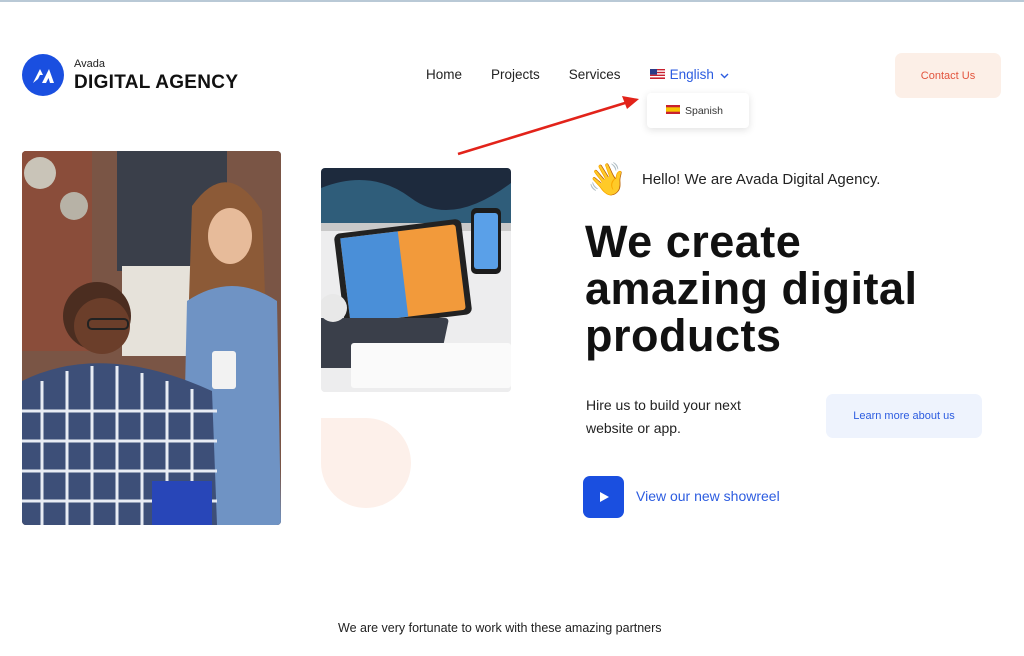  I want to click on showreel-link: View our new showreel, so click(708, 496).